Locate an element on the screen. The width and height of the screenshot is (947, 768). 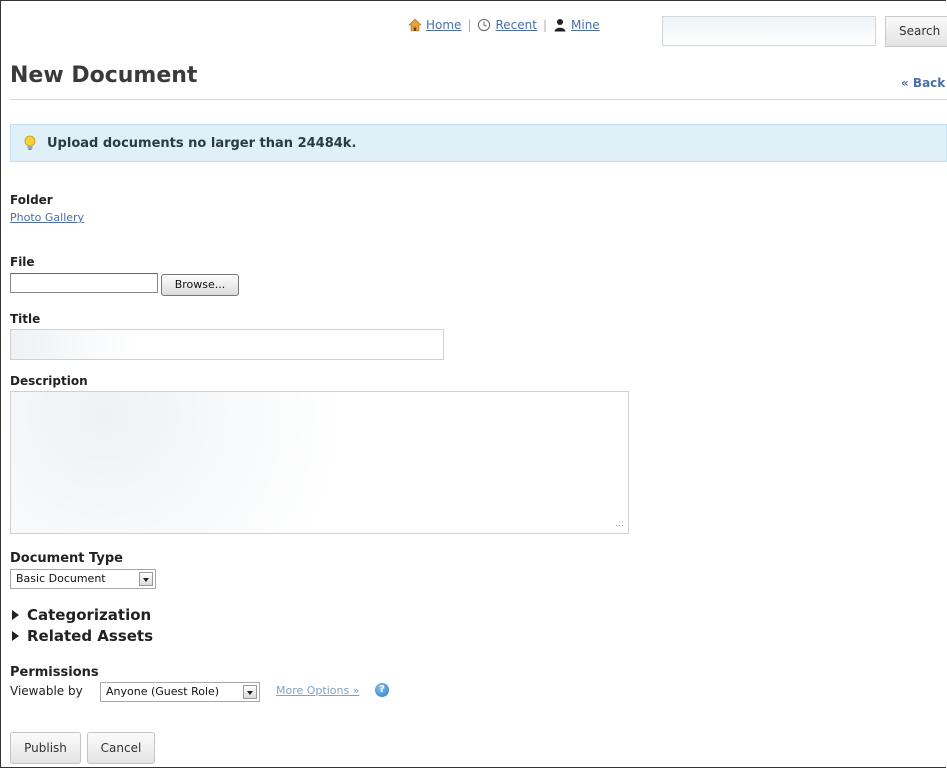
help-icon: ? is located at coordinates (382, 690).